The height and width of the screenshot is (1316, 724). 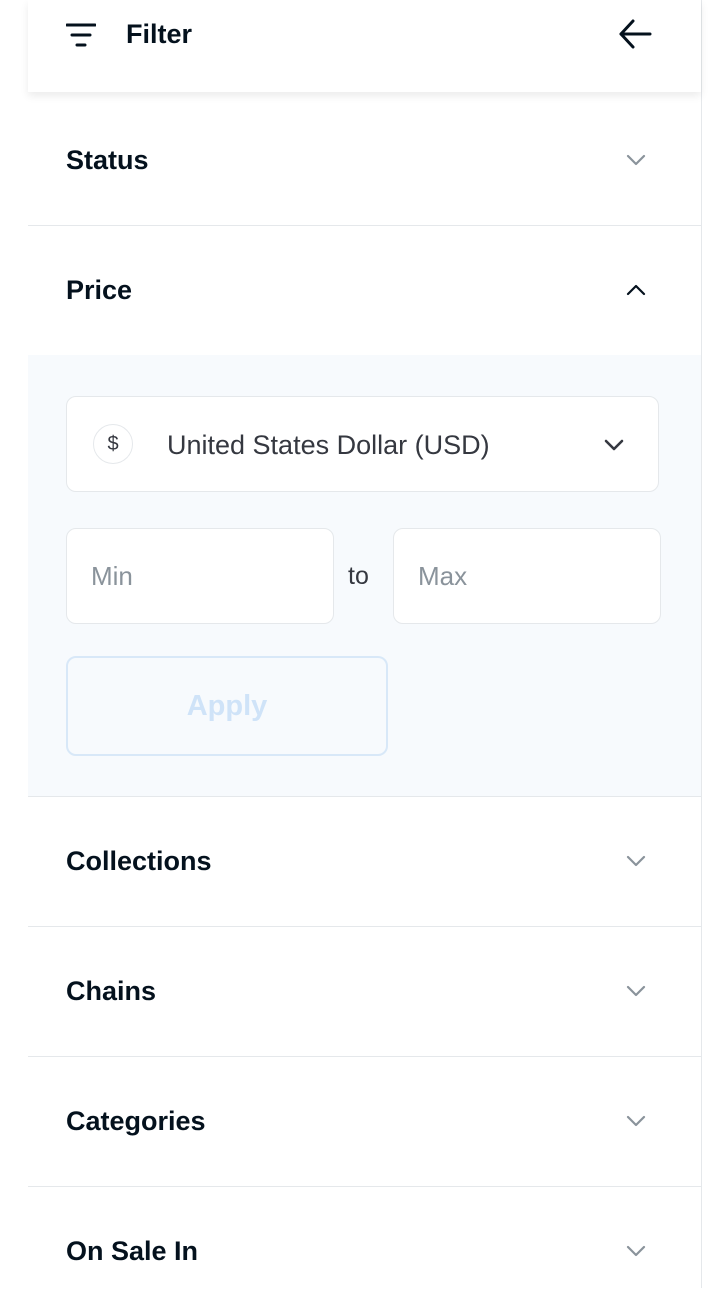 What do you see at coordinates (364, 861) in the screenshot?
I see `section-collections: Collections` at bounding box center [364, 861].